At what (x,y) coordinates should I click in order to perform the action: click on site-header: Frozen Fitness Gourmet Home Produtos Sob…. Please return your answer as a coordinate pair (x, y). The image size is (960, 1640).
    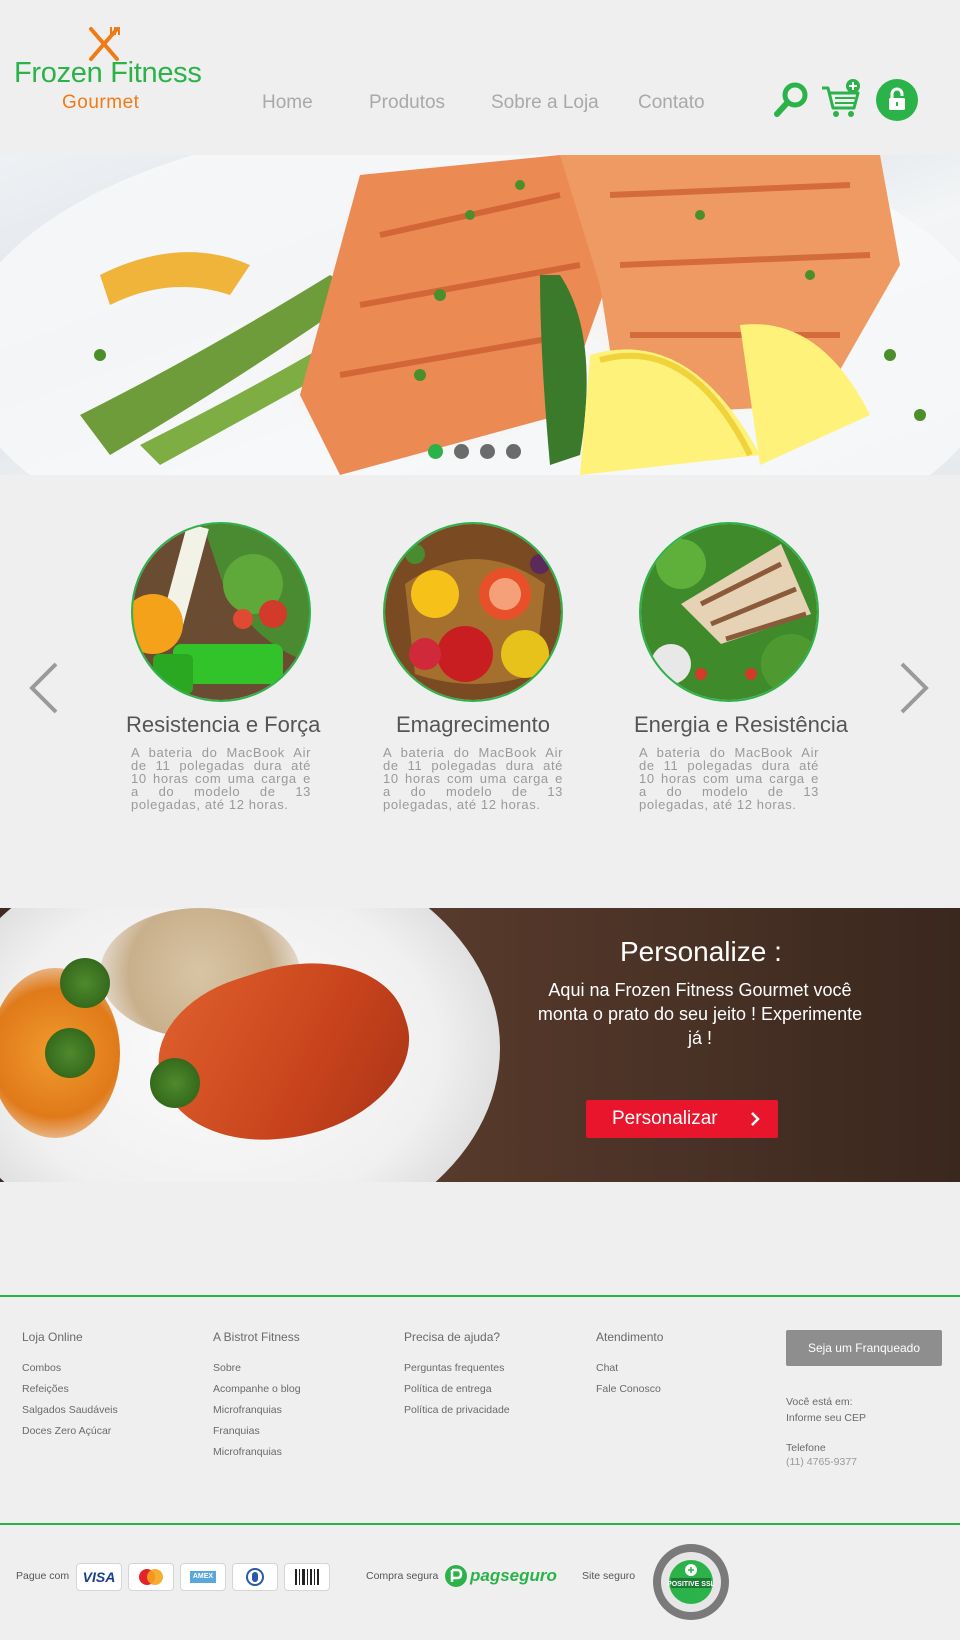
    Looking at the image, I should click on (480, 77).